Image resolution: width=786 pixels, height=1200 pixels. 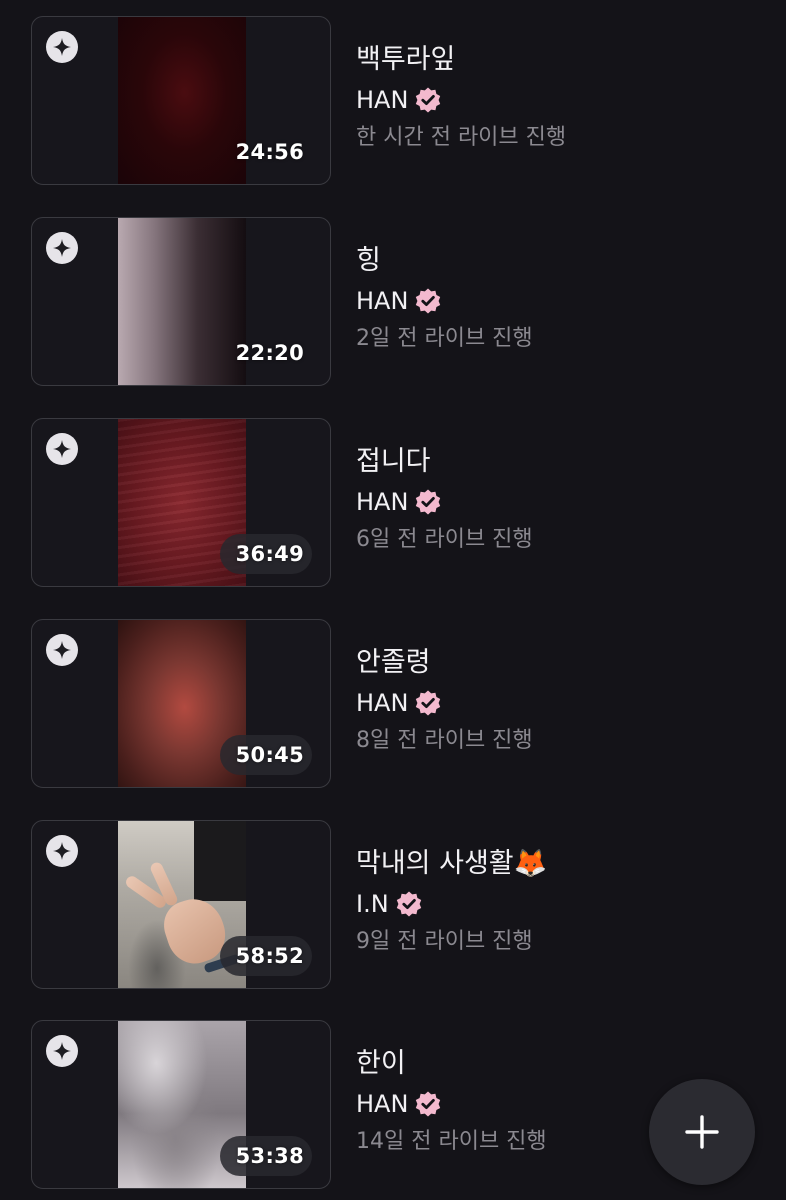 What do you see at coordinates (181, 703) in the screenshot?
I see `live-thumbnail: 50:45` at bounding box center [181, 703].